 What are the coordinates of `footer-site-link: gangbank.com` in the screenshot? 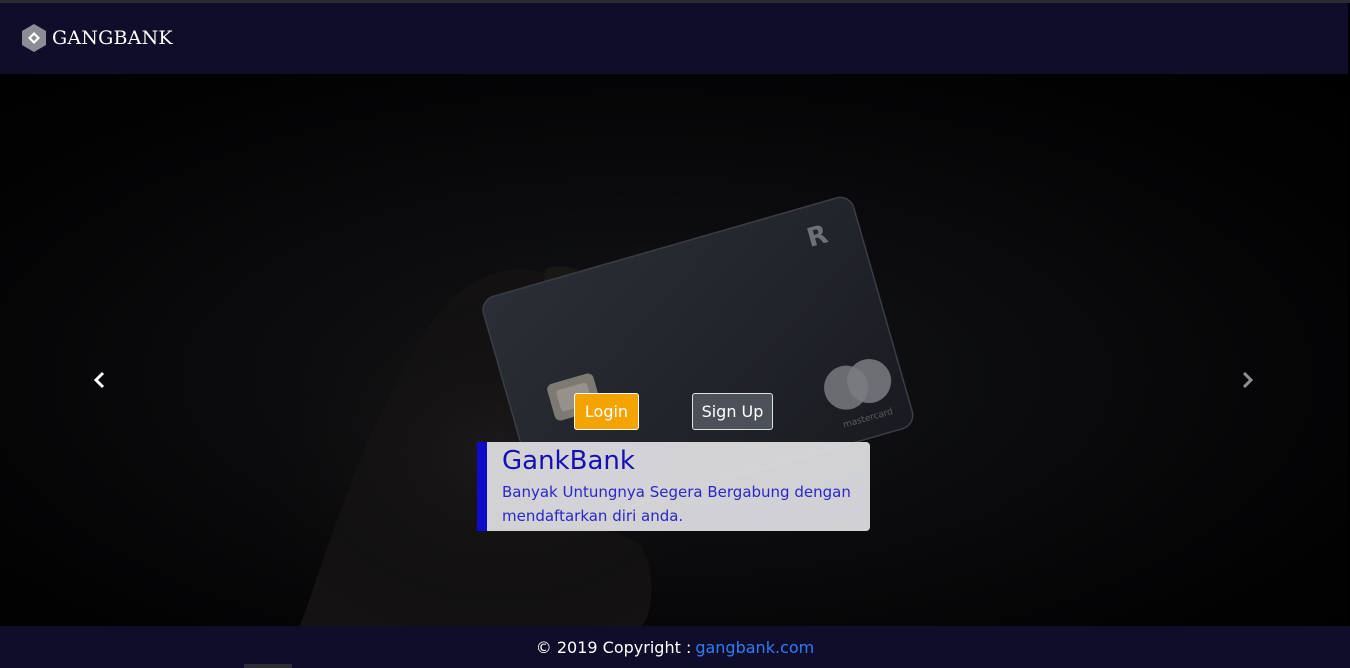 It's located at (754, 647).